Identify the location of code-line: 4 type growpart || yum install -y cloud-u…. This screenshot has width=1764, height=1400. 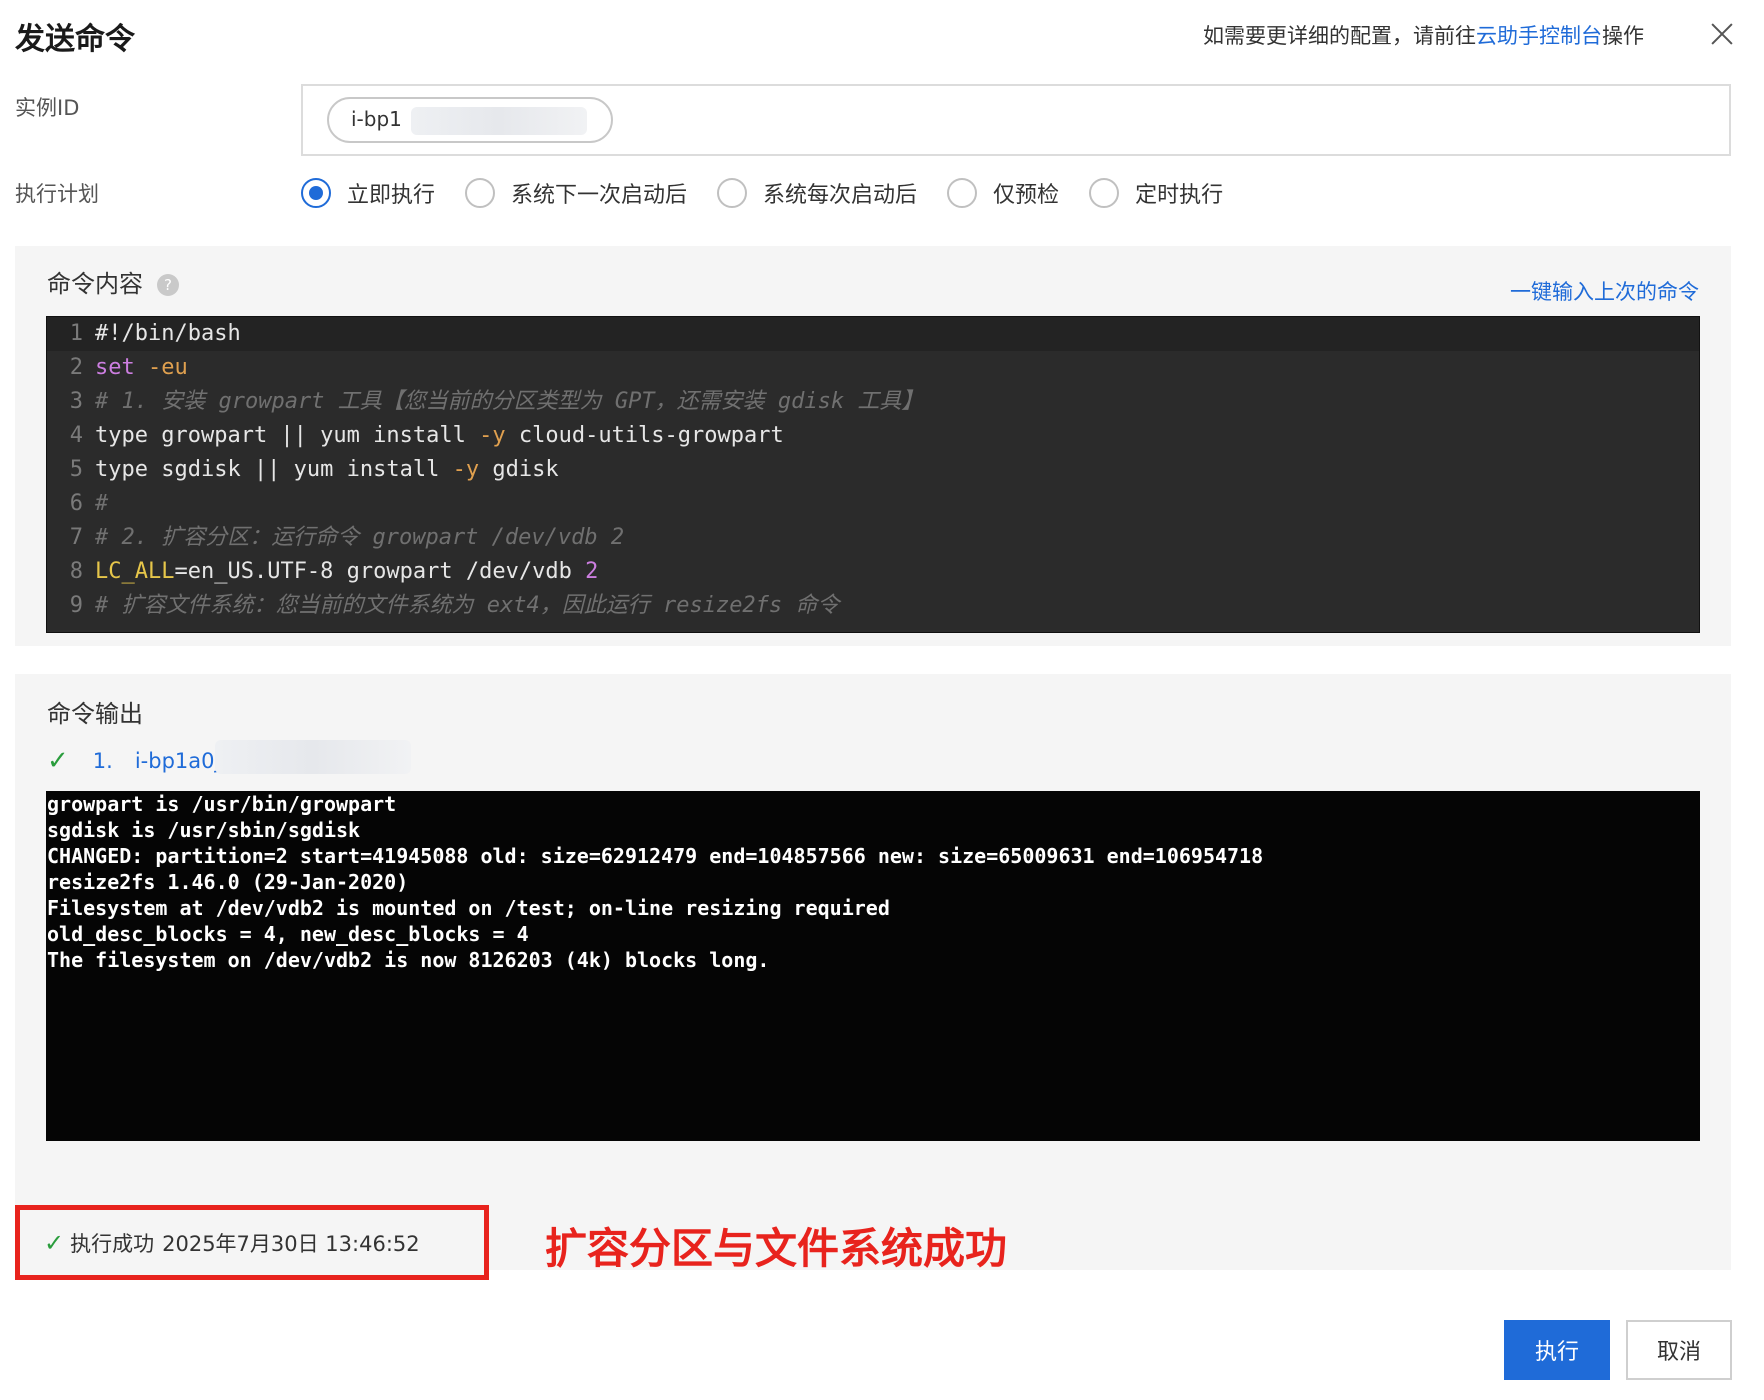
(873, 436).